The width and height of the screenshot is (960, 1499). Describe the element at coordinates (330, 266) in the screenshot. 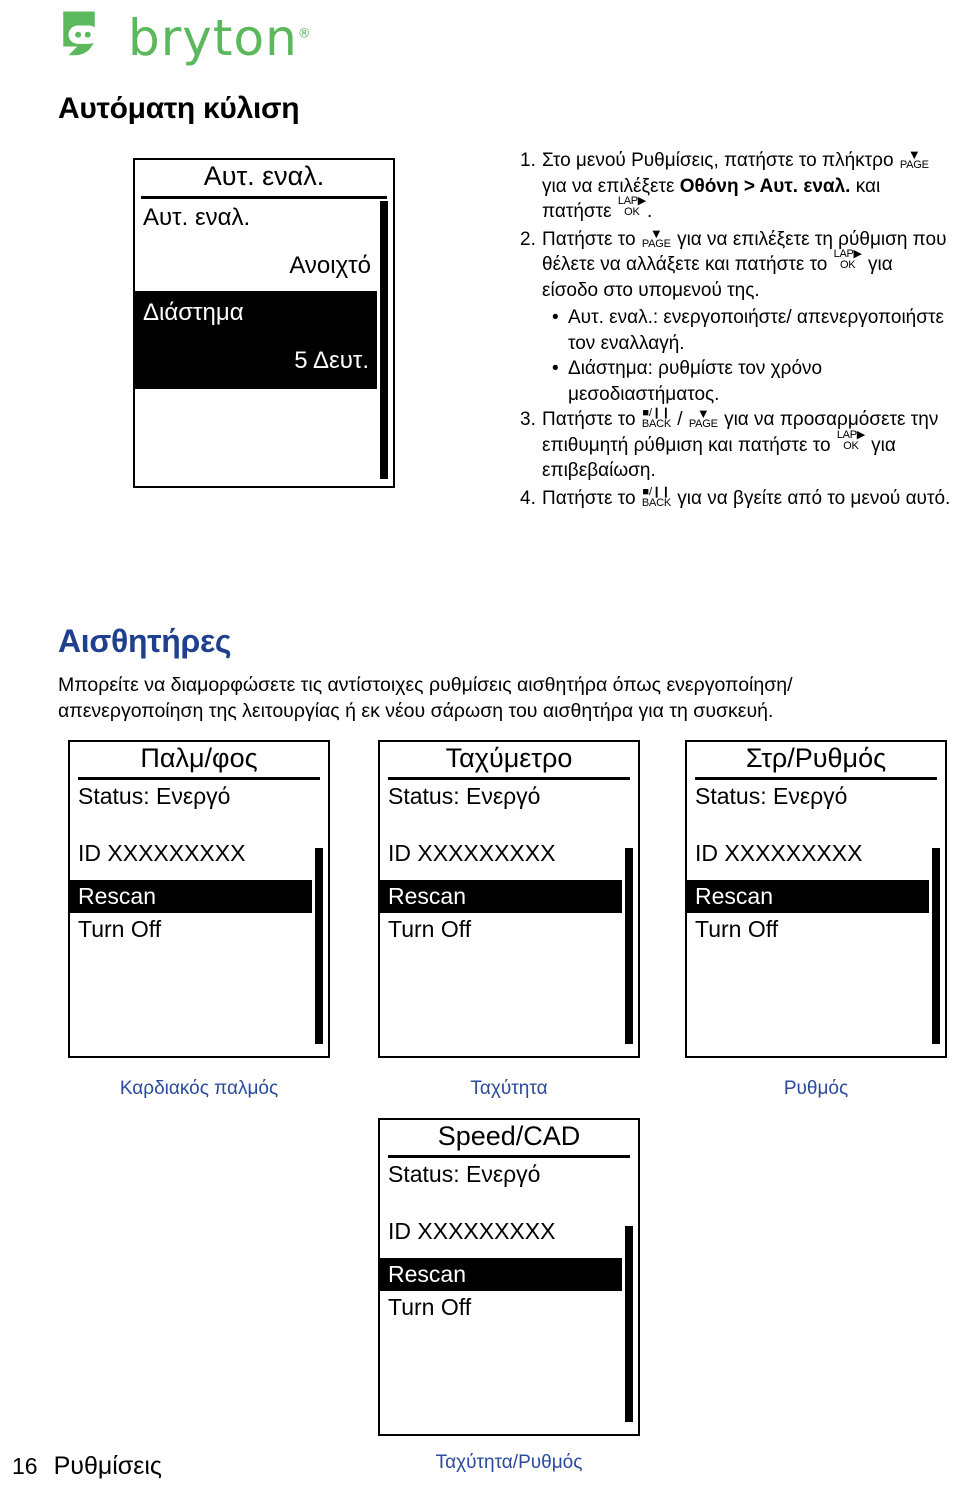

I see `device-menu-value: Ανοιχτό` at that location.